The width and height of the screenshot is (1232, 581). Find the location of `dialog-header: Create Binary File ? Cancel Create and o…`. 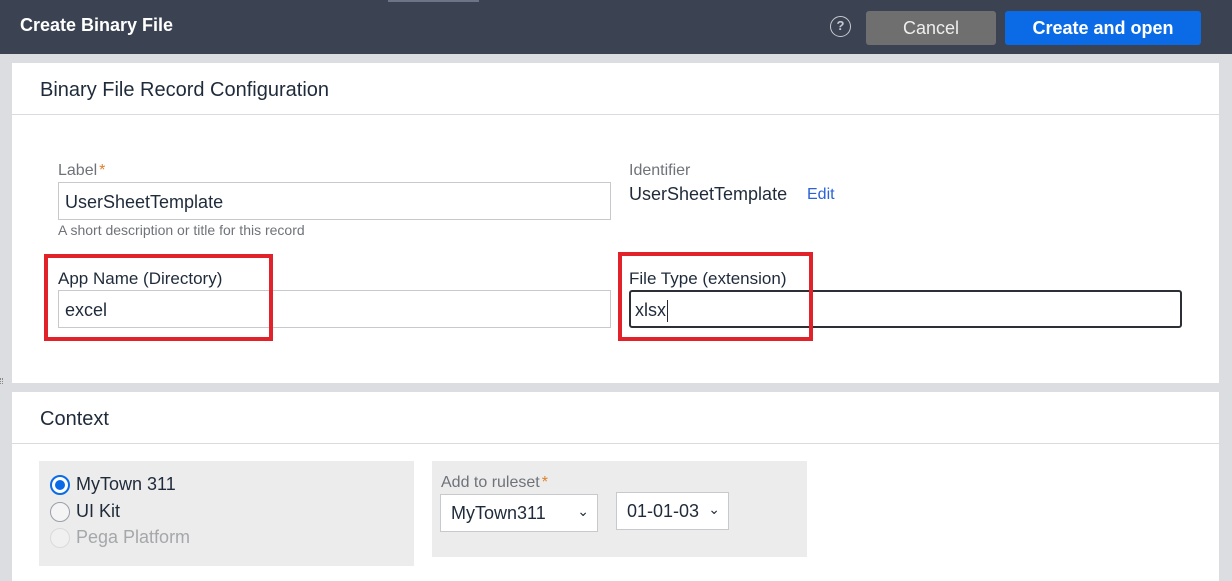

dialog-header: Create Binary File ? Cancel Create and o… is located at coordinates (616, 27).